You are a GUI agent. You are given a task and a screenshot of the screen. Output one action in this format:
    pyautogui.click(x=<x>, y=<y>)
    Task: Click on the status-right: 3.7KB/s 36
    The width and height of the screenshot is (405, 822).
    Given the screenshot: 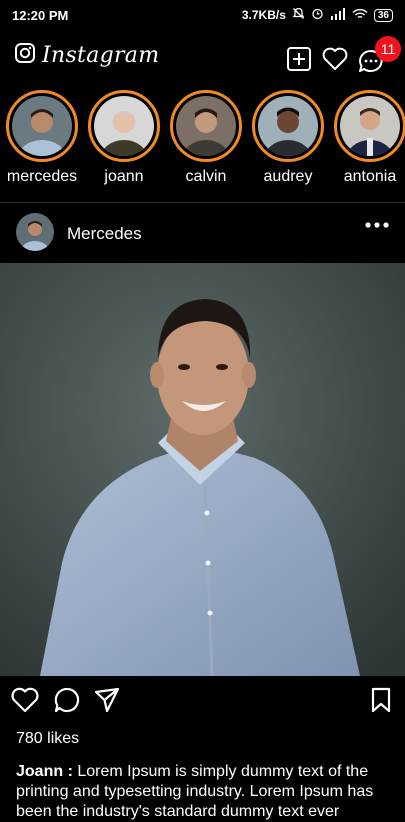 What is the action you would take?
    pyautogui.click(x=317, y=15)
    